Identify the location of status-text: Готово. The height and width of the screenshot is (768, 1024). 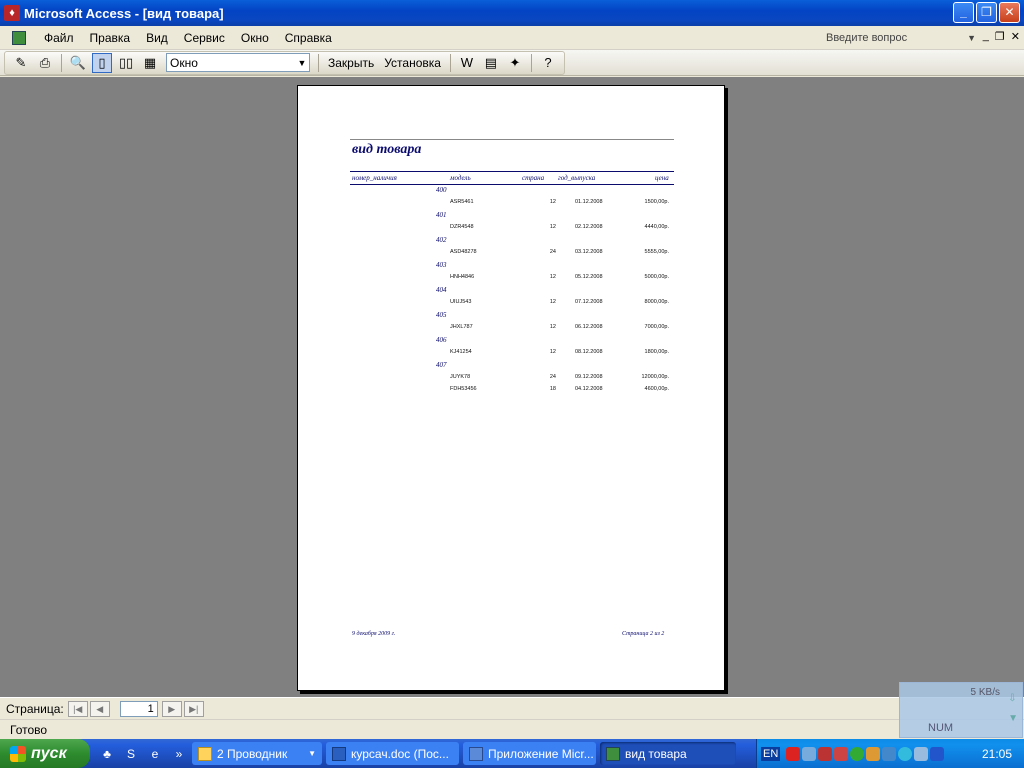
(29, 729).